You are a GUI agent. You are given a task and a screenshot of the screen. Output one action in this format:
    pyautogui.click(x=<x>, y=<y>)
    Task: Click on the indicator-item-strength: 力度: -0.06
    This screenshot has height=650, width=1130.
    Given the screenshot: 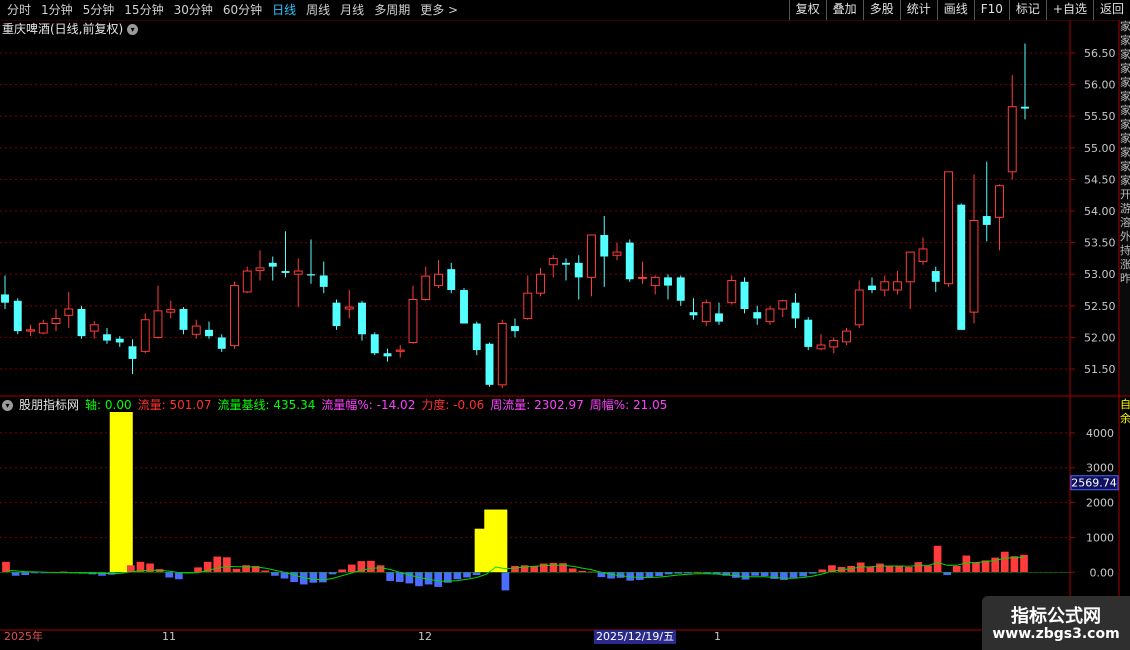 What is the action you would take?
    pyautogui.click(x=453, y=405)
    